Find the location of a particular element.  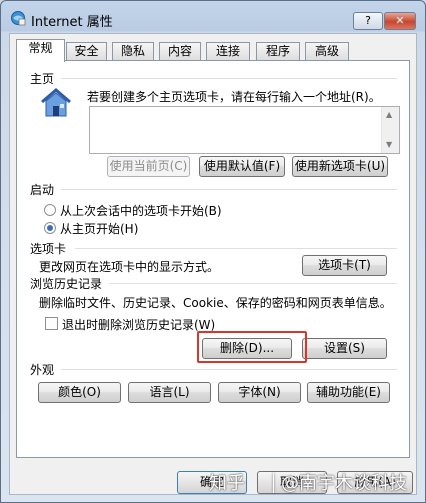

tabs-divider is located at coordinates (236, 248).